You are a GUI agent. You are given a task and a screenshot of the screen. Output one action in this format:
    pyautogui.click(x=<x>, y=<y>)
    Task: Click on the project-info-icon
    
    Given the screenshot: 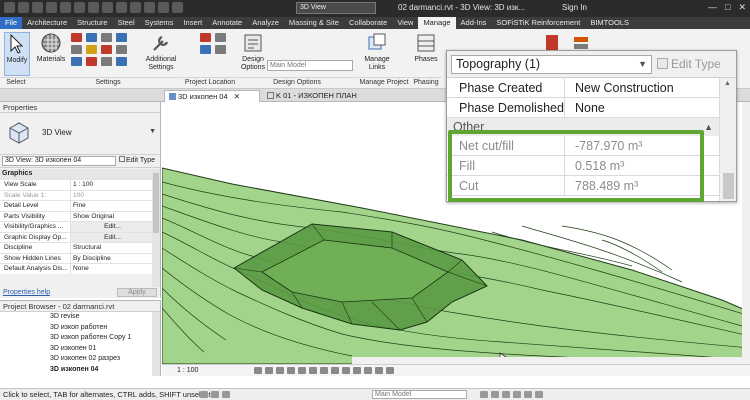 What is the action you would take?
    pyautogui.click(x=106, y=37)
    